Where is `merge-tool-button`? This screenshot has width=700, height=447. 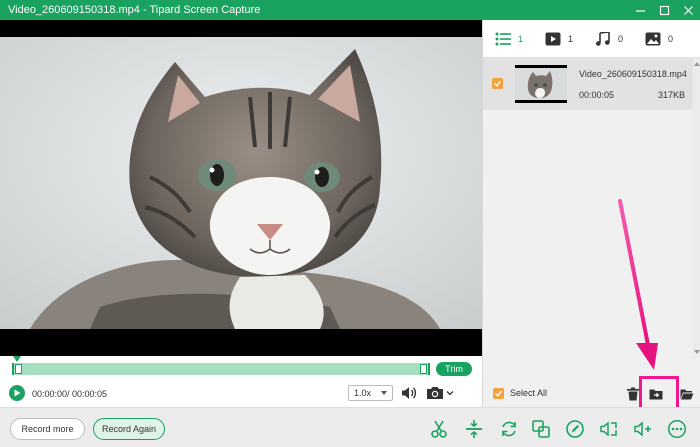
merge-tool-button is located at coordinates (541, 429).